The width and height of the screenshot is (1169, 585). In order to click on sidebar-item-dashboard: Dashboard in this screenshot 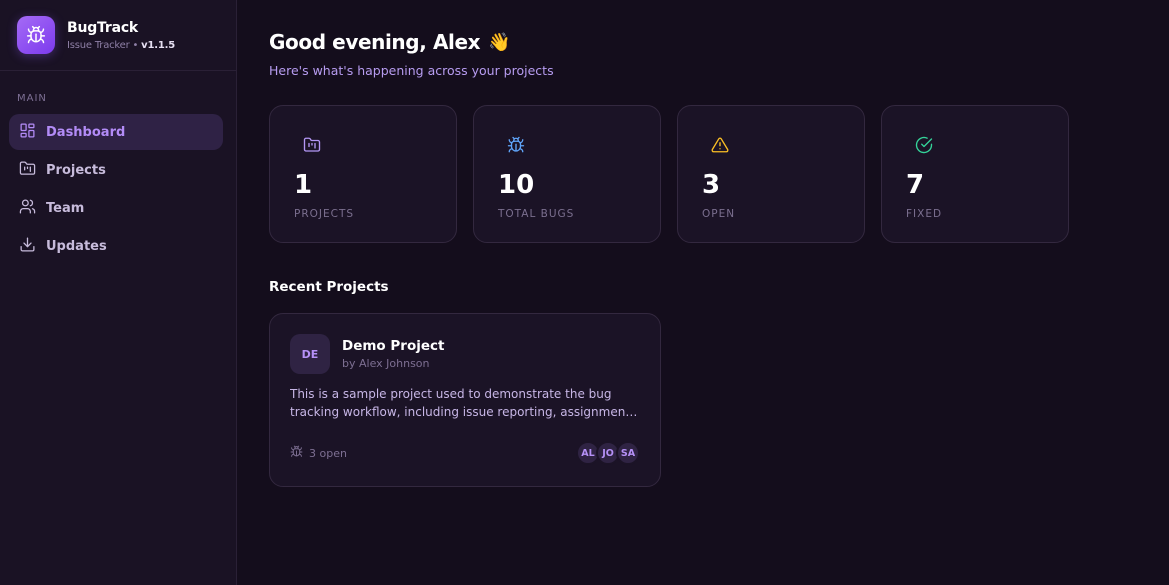, I will do `click(116, 132)`.